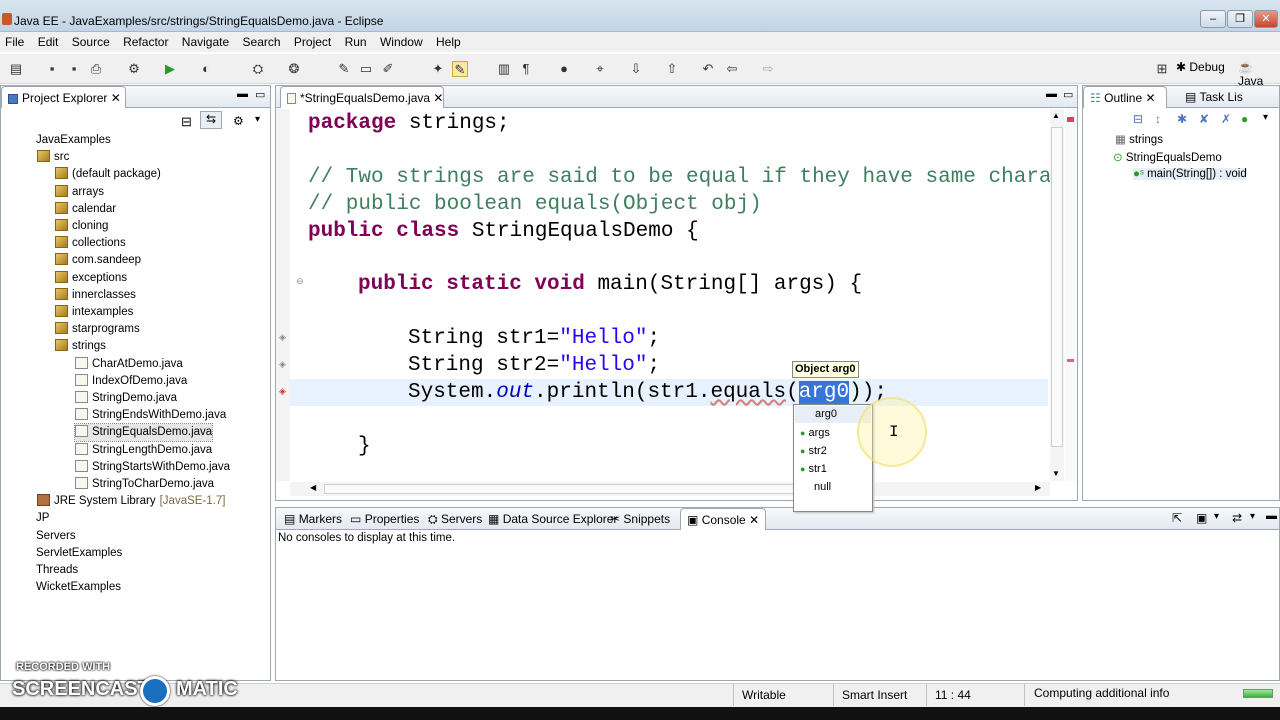  Describe the element at coordinates (63, 97) in the screenshot. I see `tab-project-explorer: Project Explorer ✕` at that location.